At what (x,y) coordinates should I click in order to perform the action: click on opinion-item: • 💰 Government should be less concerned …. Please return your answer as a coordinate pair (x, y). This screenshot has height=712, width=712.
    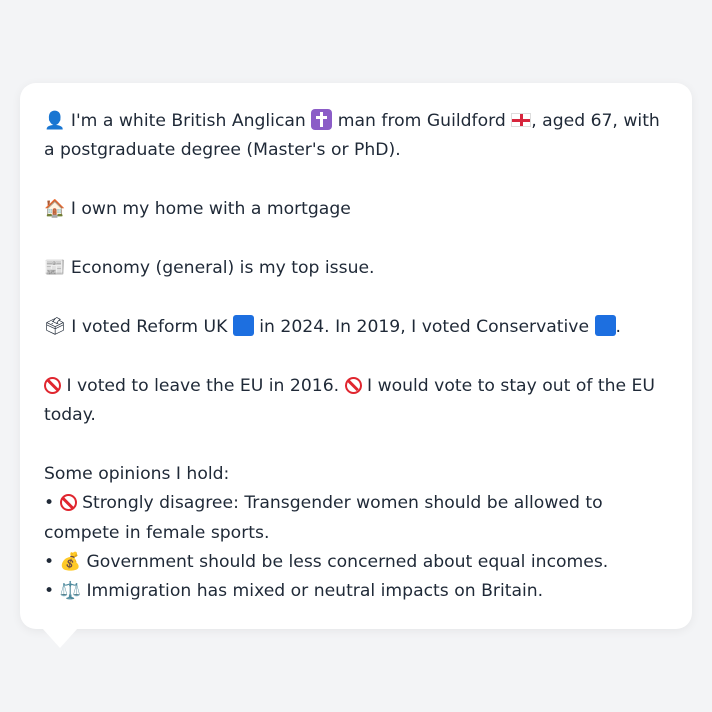
    Looking at the image, I should click on (356, 562).